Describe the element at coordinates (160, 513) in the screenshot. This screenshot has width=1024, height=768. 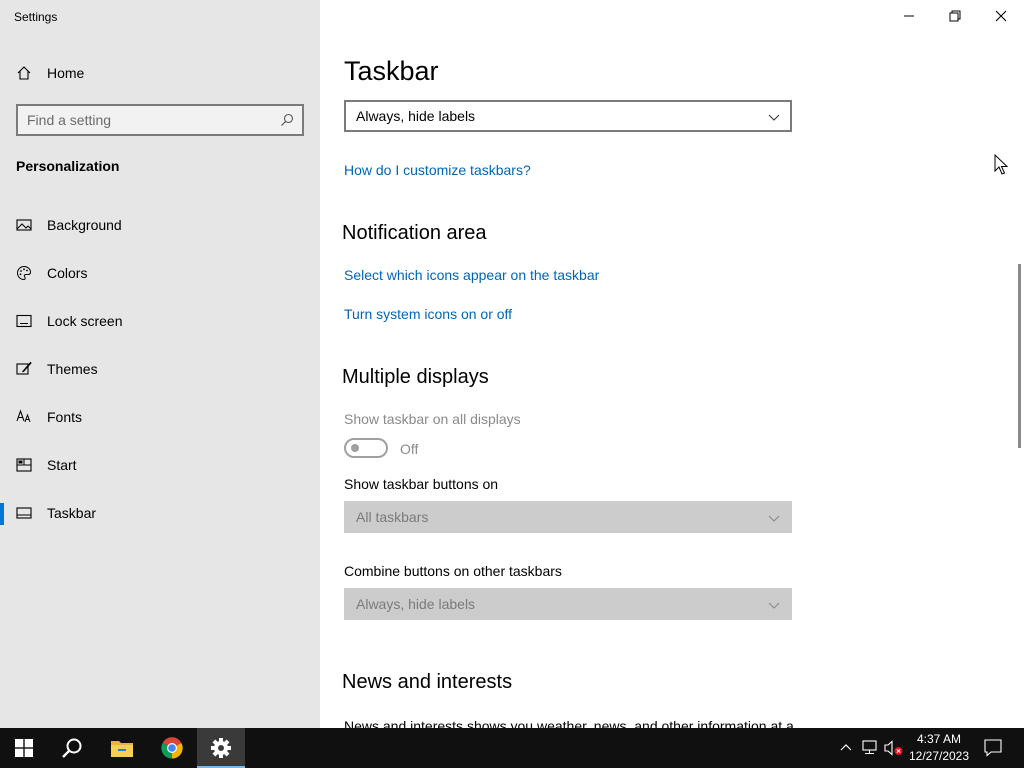
I see `sidebar-item-taskbar: Taskbar` at that location.